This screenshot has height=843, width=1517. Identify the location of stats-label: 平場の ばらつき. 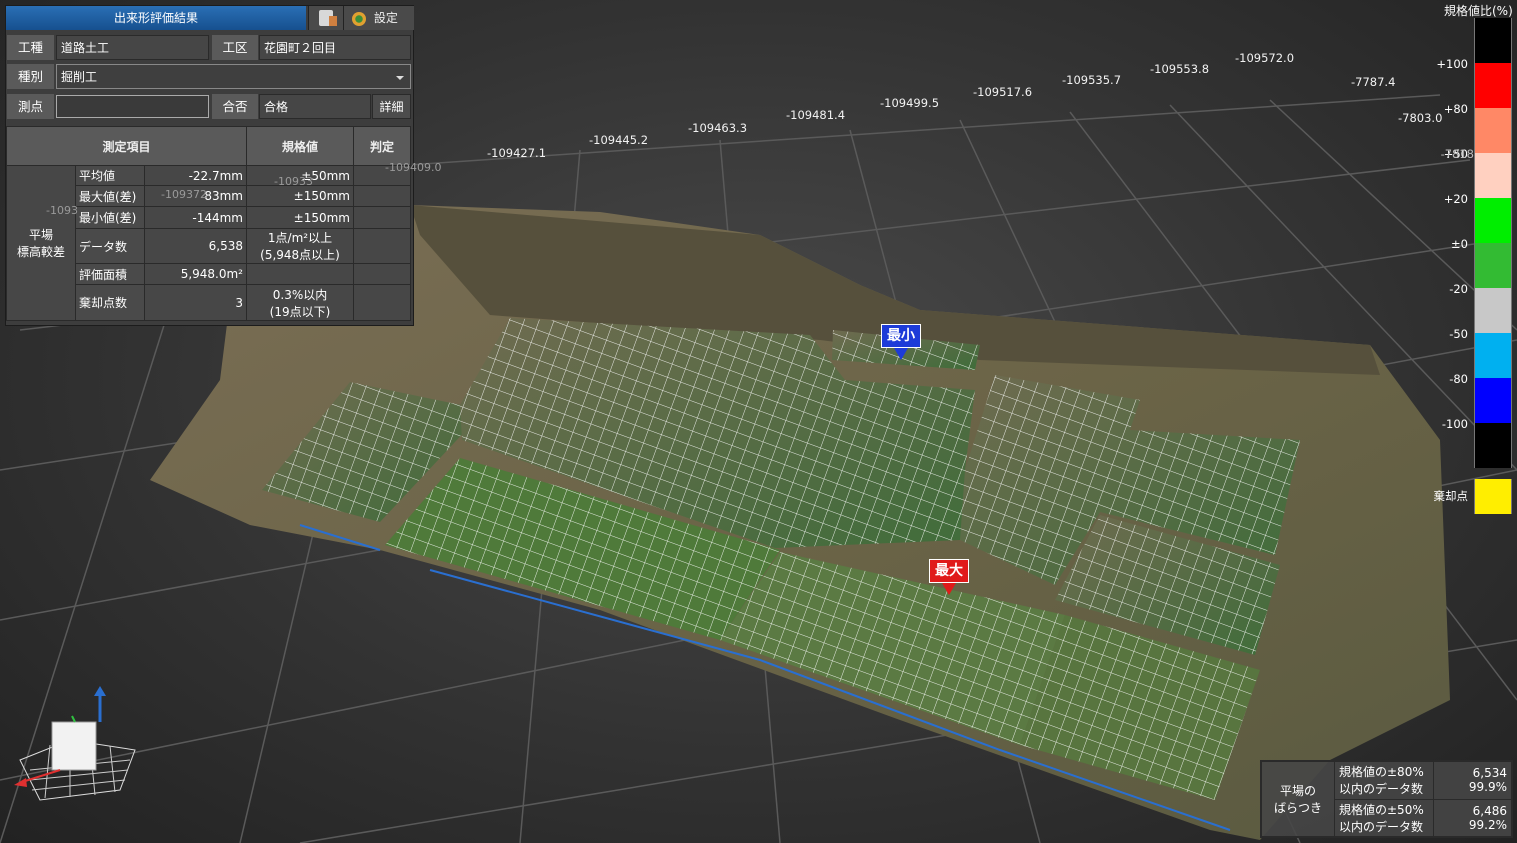
(1298, 799).